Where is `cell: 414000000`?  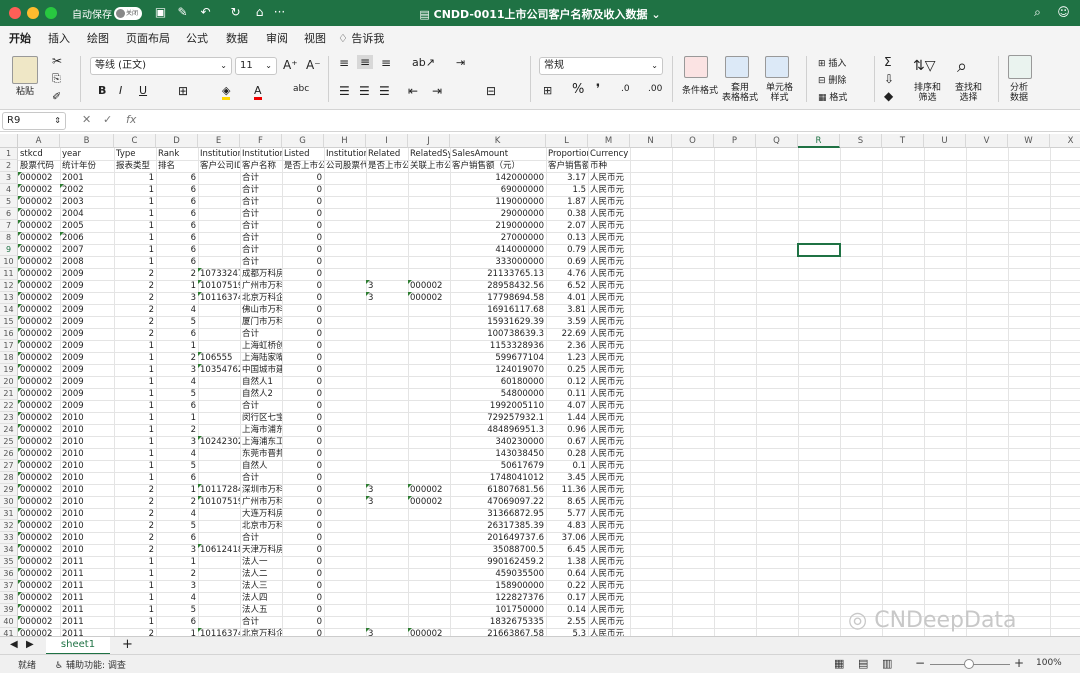
cell: 414000000 is located at coordinates (498, 250).